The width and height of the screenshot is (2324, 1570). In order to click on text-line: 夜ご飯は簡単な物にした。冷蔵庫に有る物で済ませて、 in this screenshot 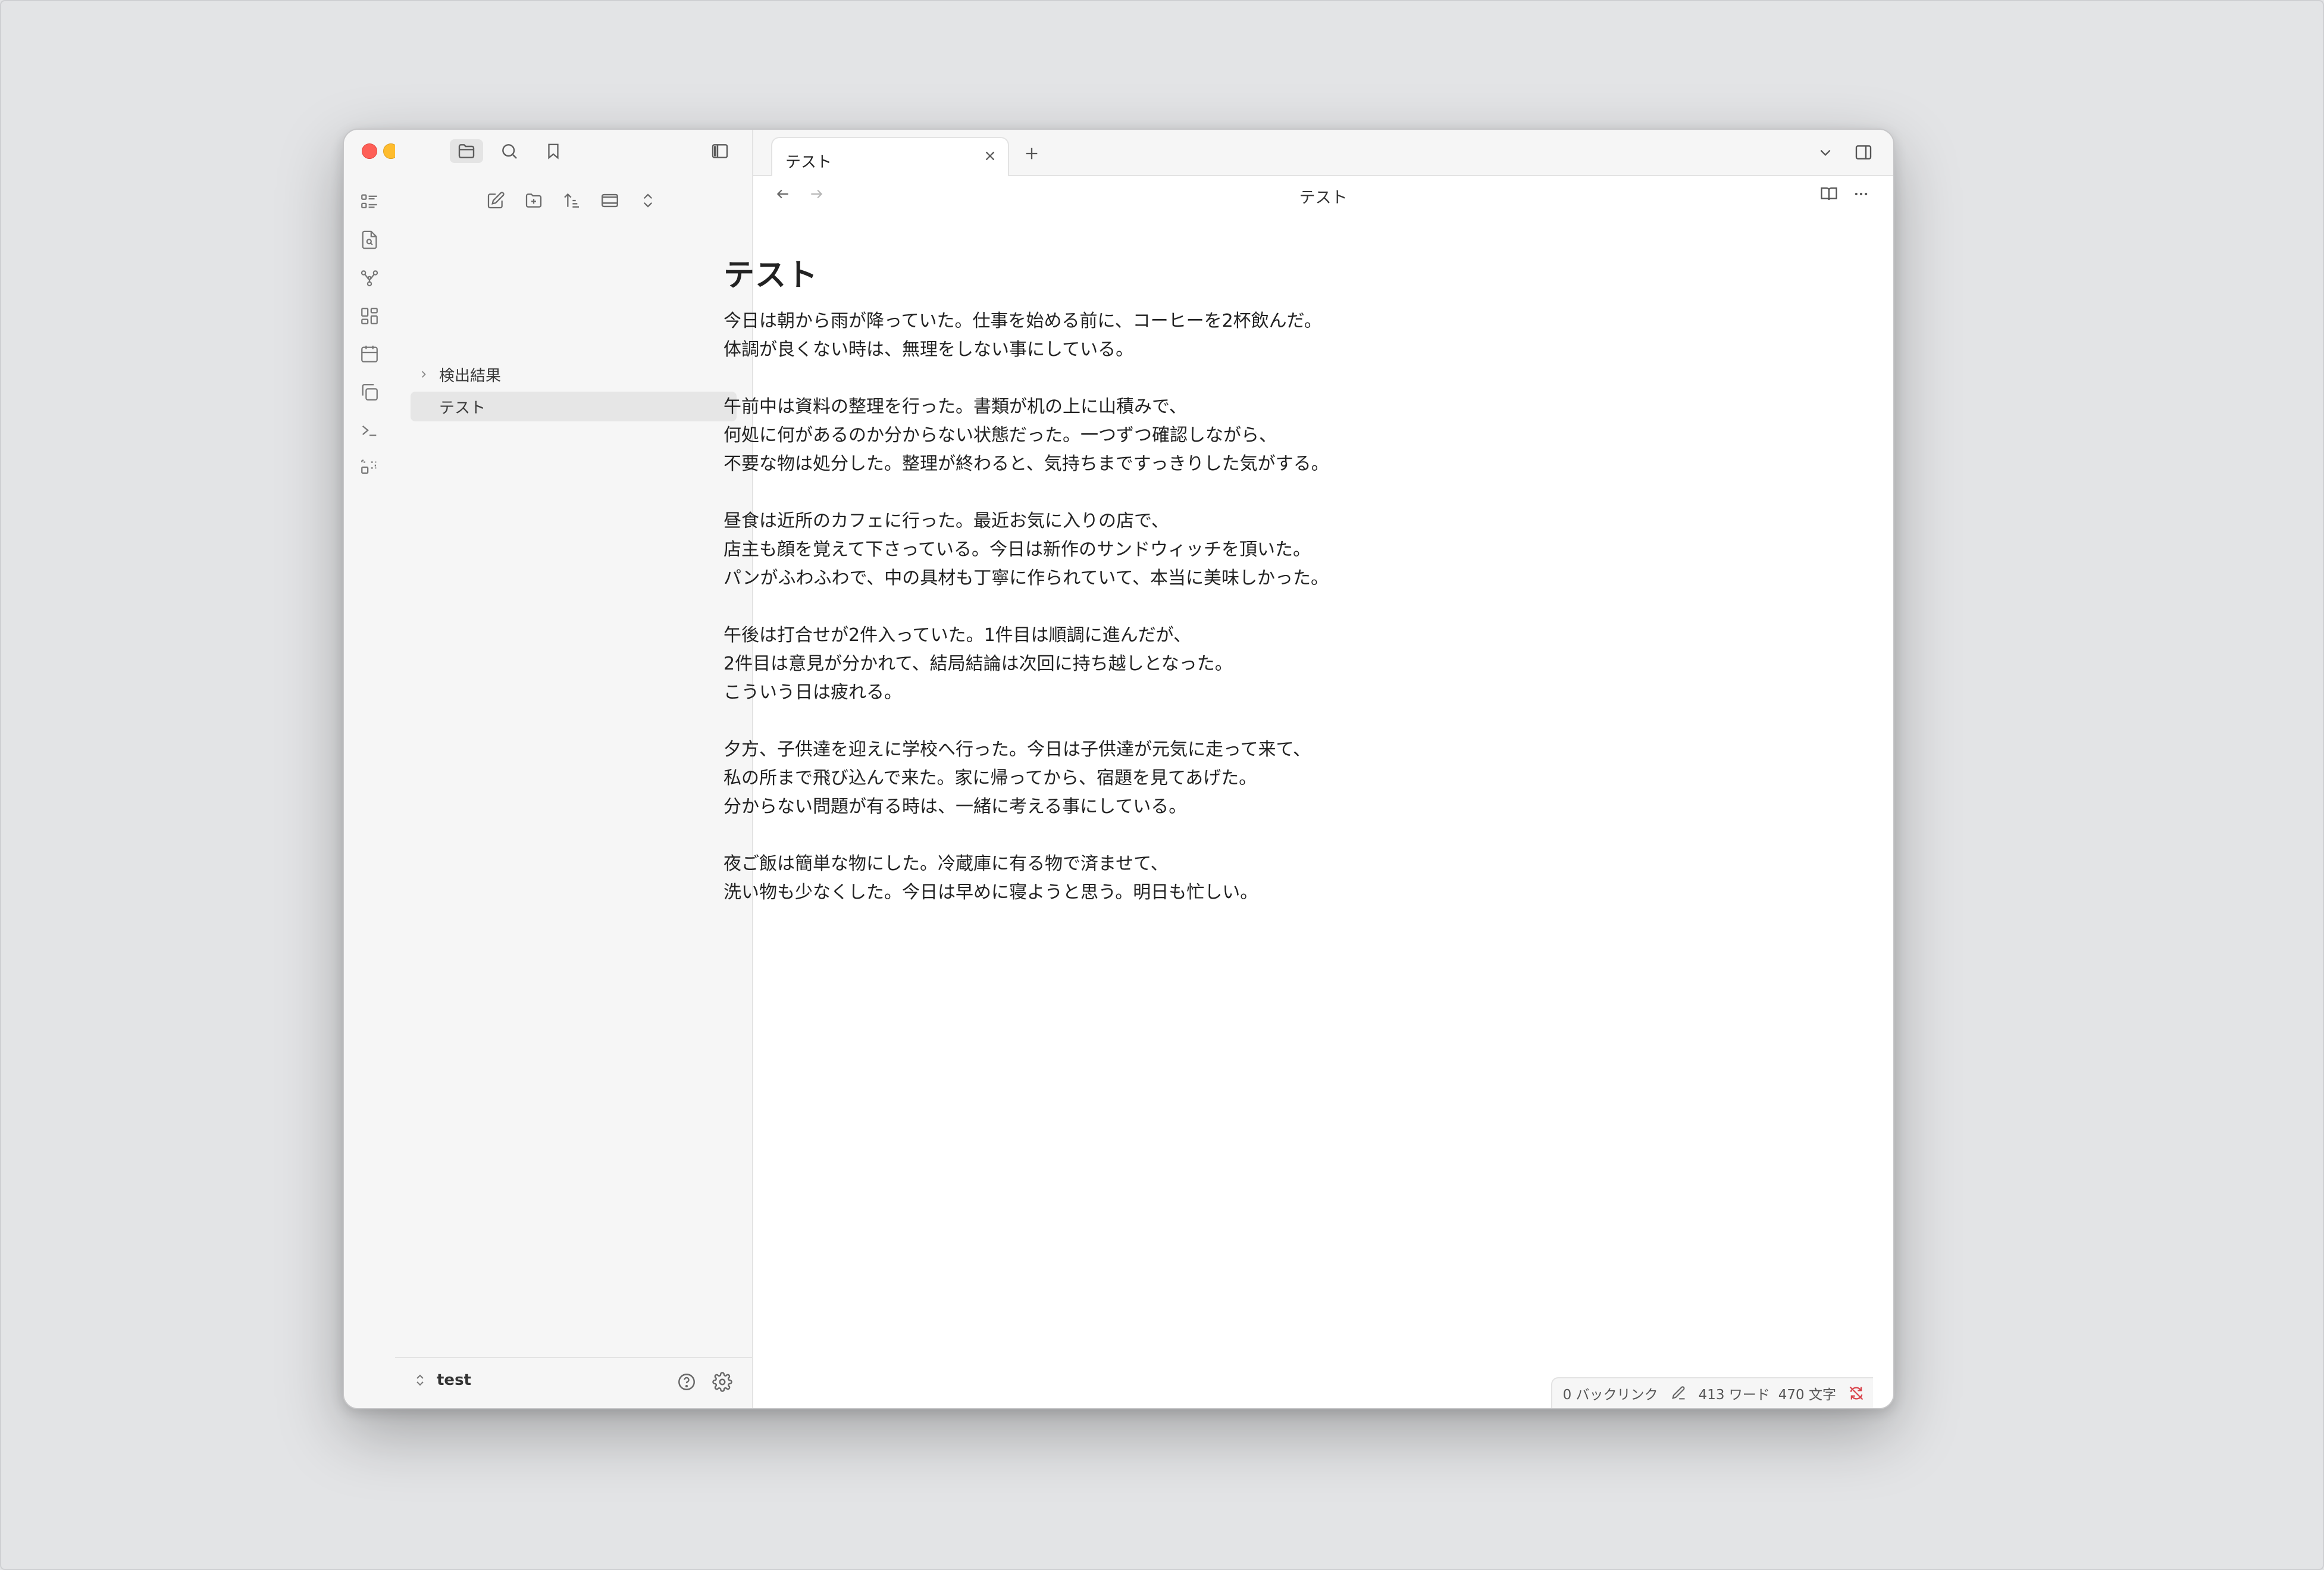, I will do `click(946, 864)`.